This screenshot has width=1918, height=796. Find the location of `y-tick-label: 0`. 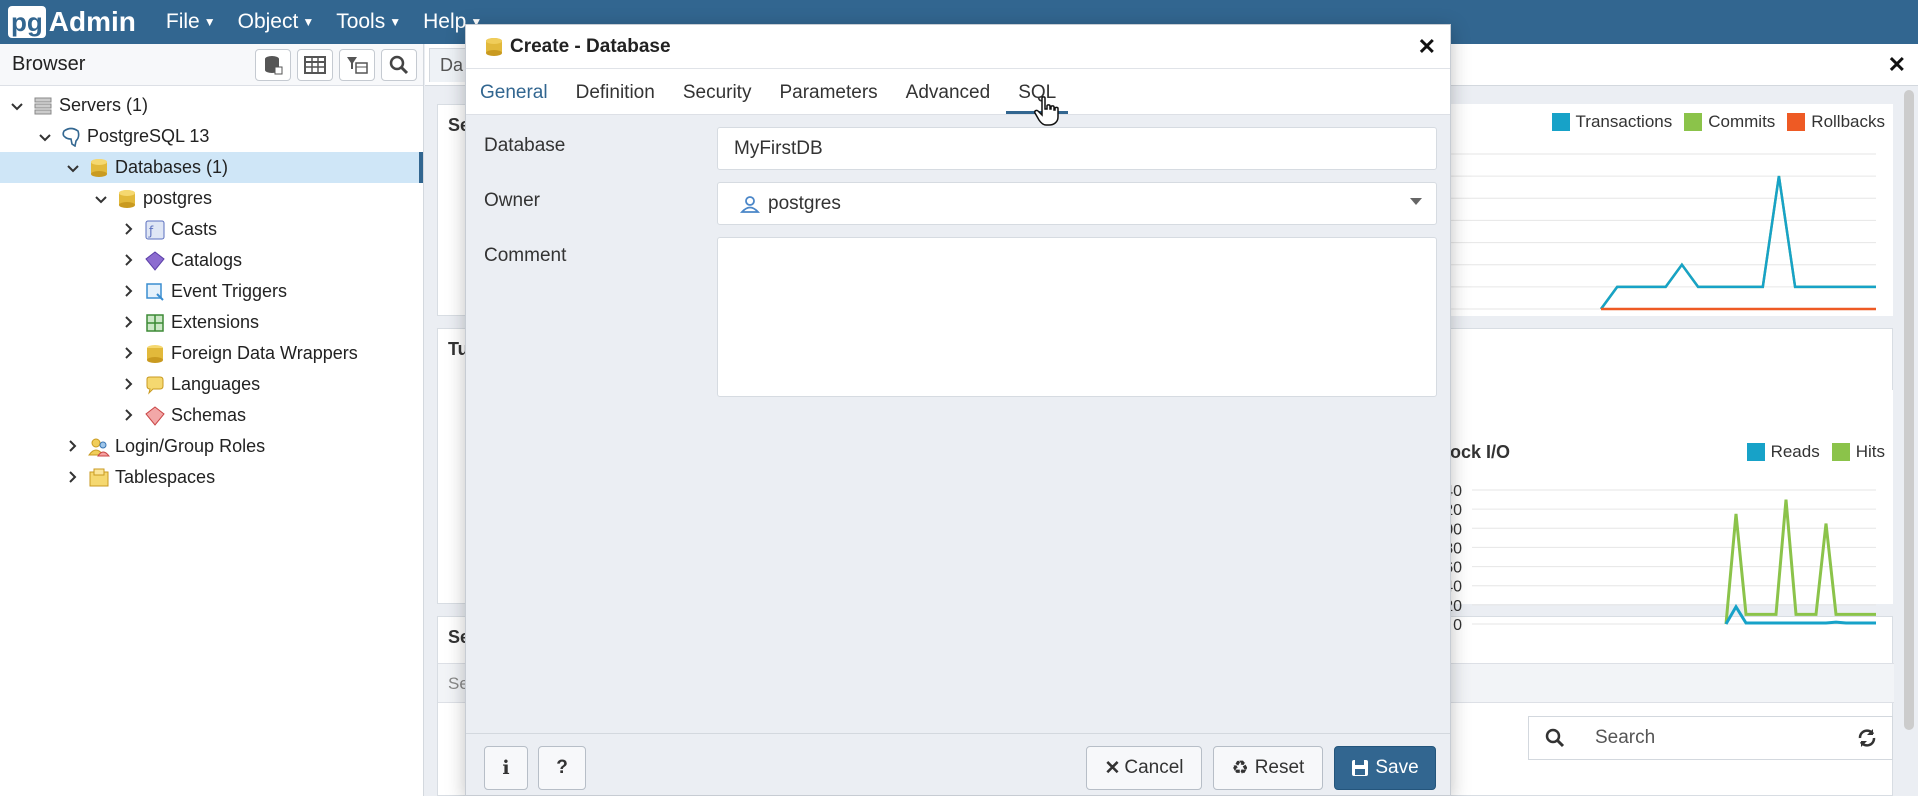

y-tick-label: 0 is located at coordinates (1457, 625).